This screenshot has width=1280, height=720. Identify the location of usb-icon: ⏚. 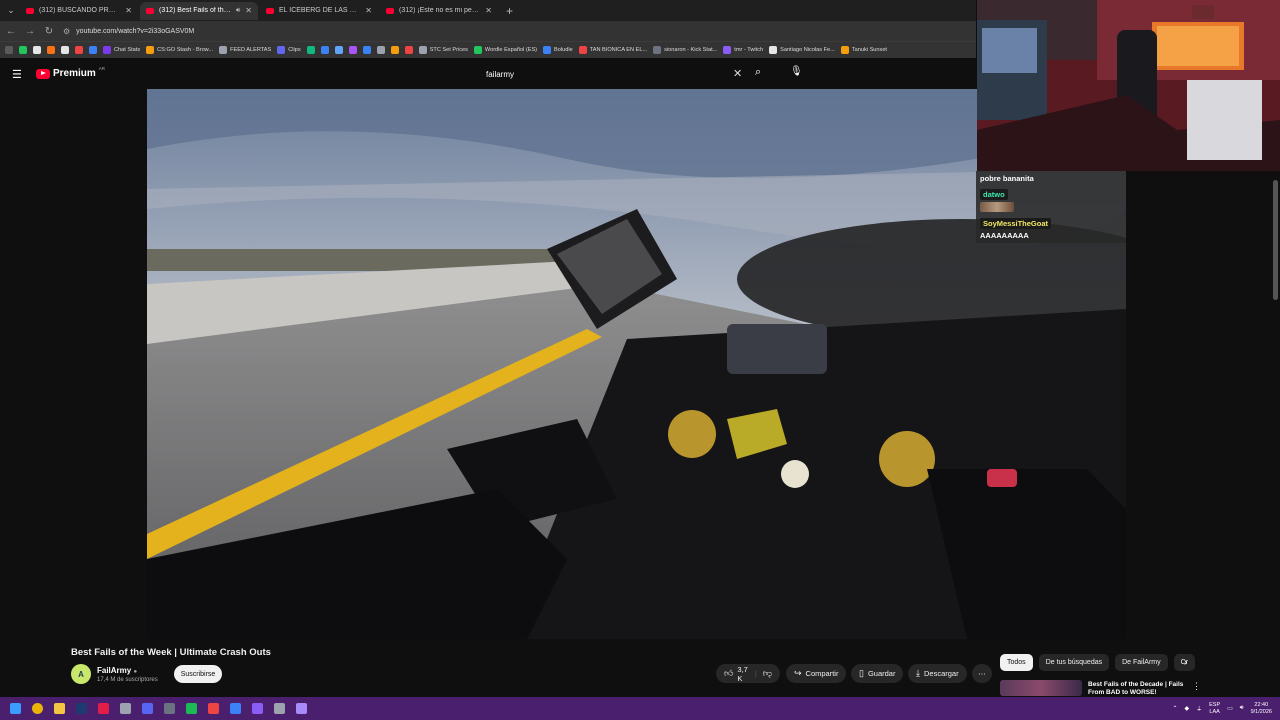
(1199, 708).